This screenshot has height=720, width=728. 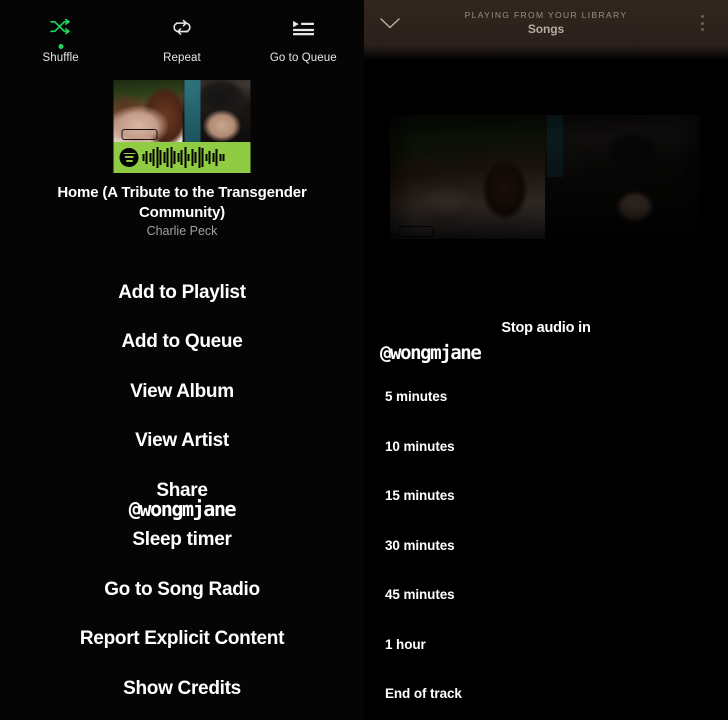 I want to click on shuffle-active-dot, so click(x=61, y=46).